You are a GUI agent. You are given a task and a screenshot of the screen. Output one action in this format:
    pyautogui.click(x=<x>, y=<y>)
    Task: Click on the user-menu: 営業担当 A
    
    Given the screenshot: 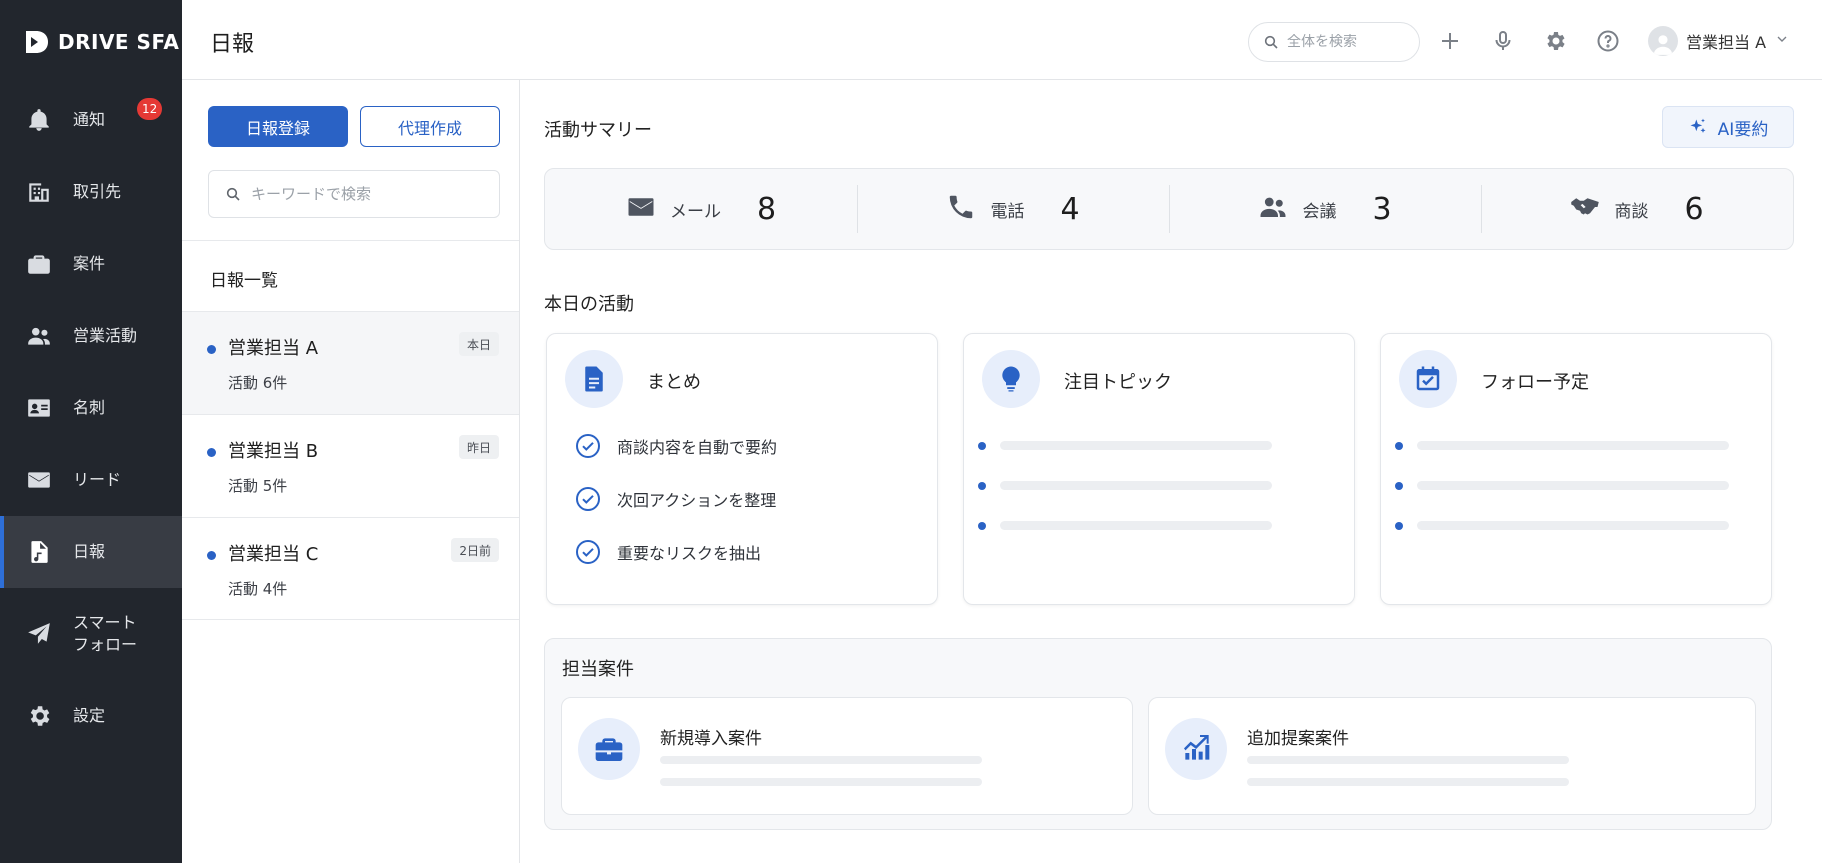 What is the action you would take?
    pyautogui.click(x=1719, y=41)
    